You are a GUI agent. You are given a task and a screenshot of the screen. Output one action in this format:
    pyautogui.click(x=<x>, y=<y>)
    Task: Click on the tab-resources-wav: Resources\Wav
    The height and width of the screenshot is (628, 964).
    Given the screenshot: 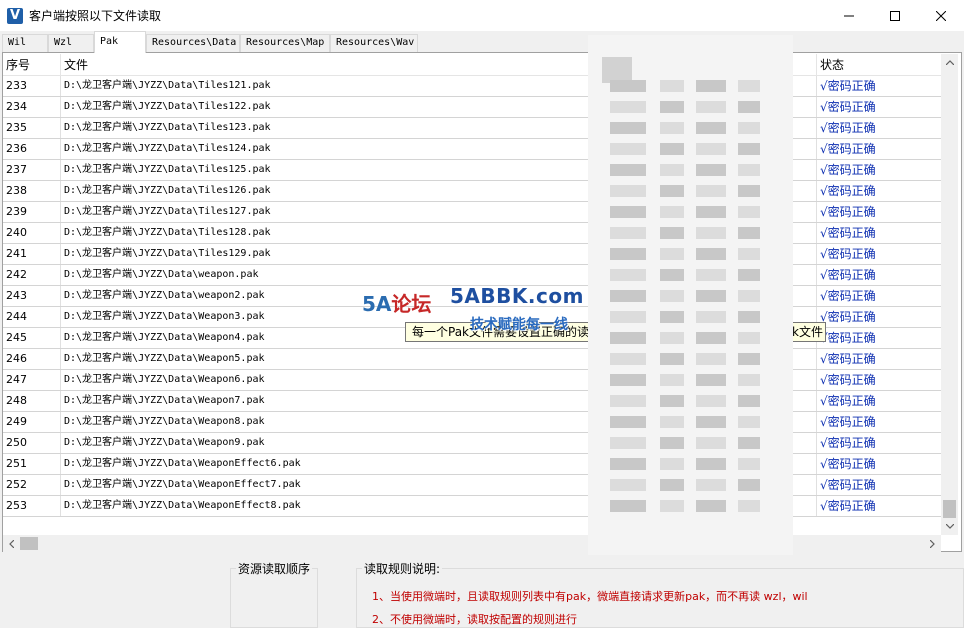 What is the action you would take?
    pyautogui.click(x=374, y=43)
    